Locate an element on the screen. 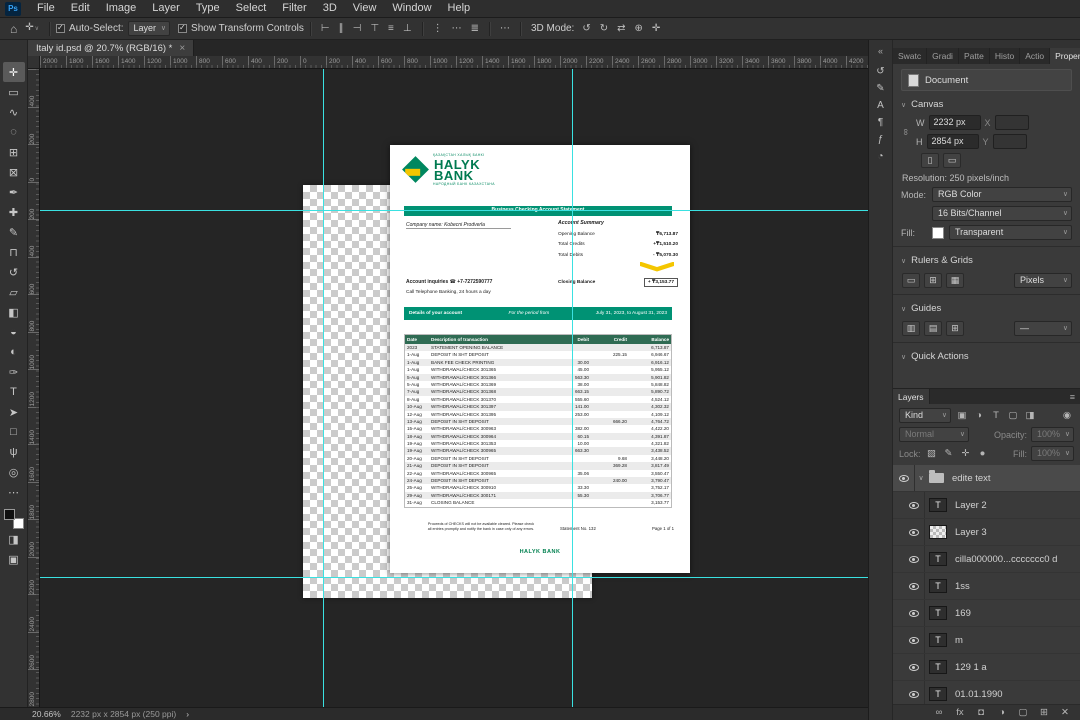 This screenshot has width=1080, height=720. document-properties-row: Document is located at coordinates (986, 80).